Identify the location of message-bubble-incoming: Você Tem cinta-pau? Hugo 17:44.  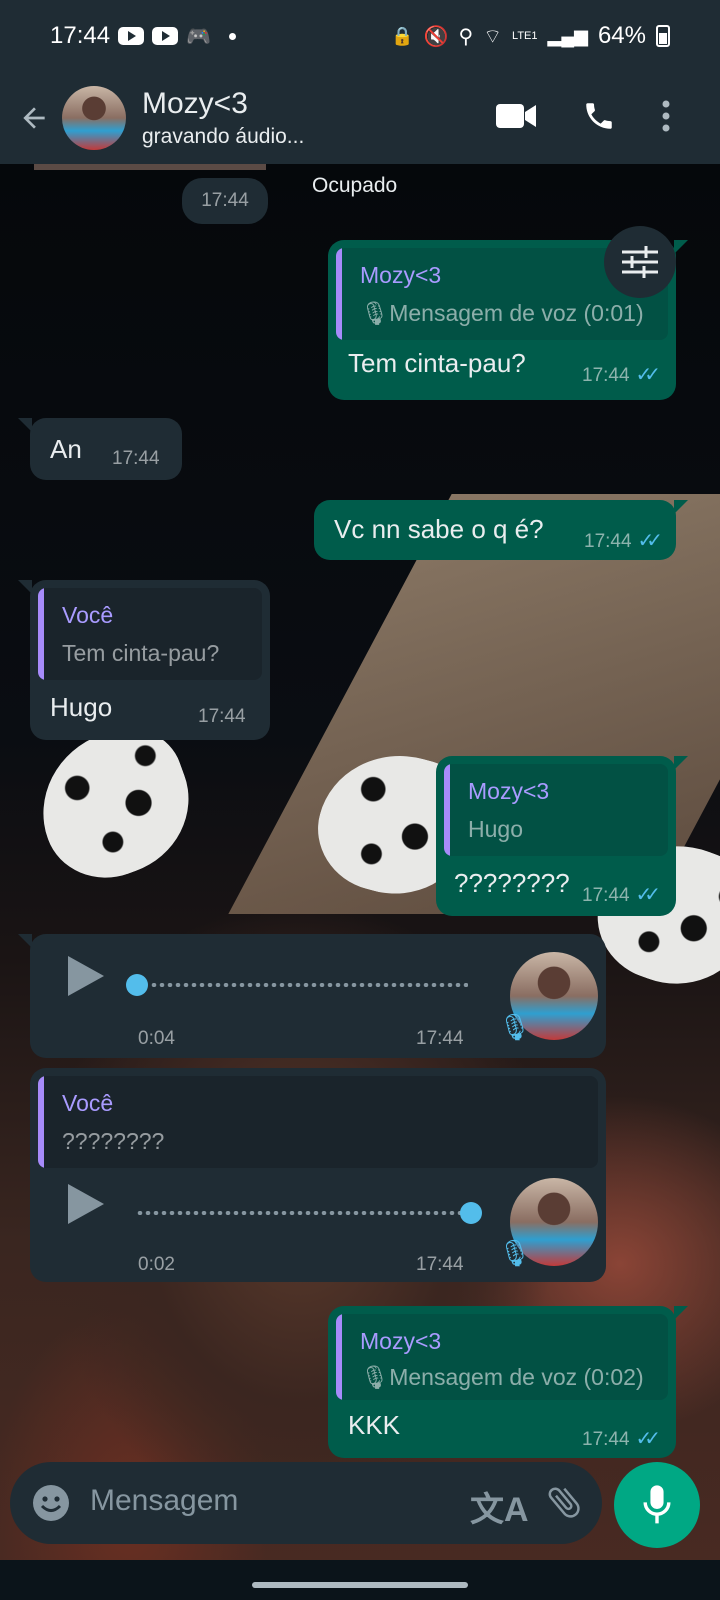
(150, 660).